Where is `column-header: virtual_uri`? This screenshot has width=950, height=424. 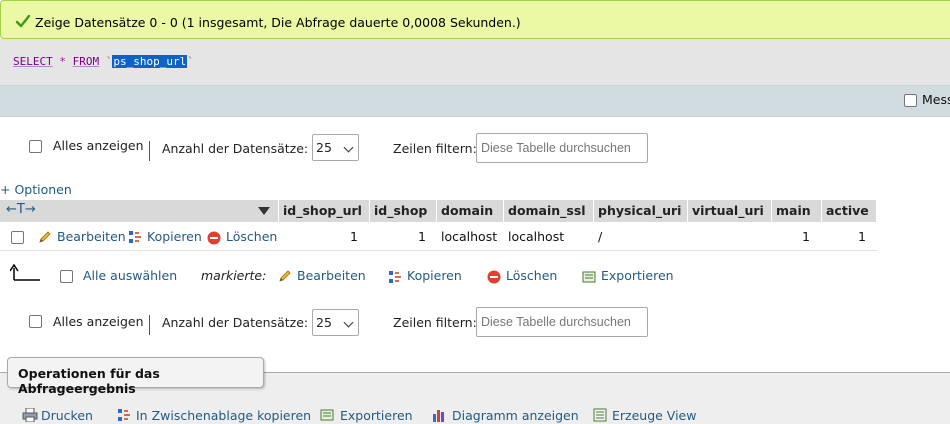 column-header: virtual_uri is located at coordinates (730, 211).